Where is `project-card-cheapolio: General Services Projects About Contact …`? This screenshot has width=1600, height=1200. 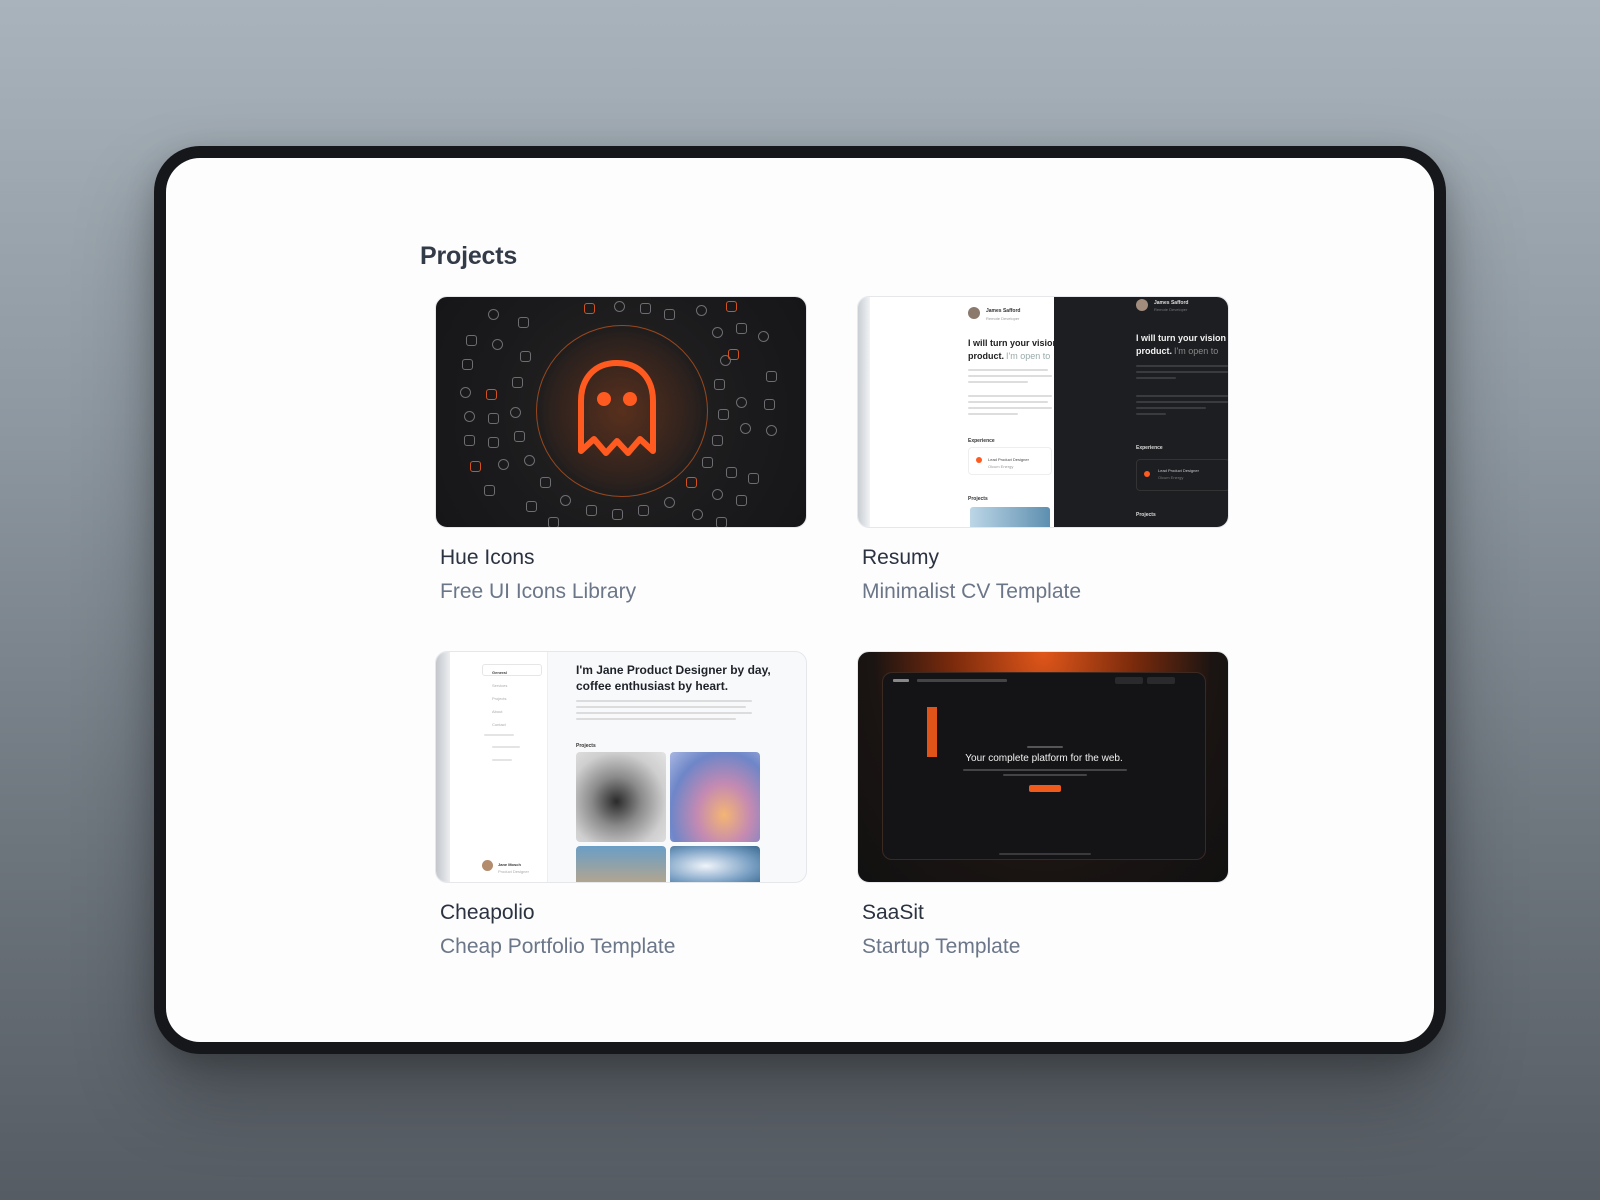 project-card-cheapolio: General Services Projects About Contact … is located at coordinates (621, 805).